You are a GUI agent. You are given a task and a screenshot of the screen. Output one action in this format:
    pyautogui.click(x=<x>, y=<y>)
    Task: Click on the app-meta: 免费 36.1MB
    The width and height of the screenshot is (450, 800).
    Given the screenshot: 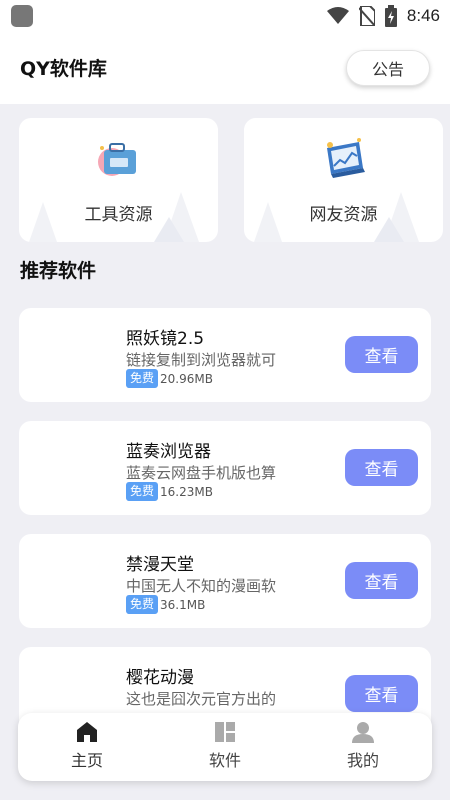 What is the action you would take?
    pyautogui.click(x=165, y=604)
    